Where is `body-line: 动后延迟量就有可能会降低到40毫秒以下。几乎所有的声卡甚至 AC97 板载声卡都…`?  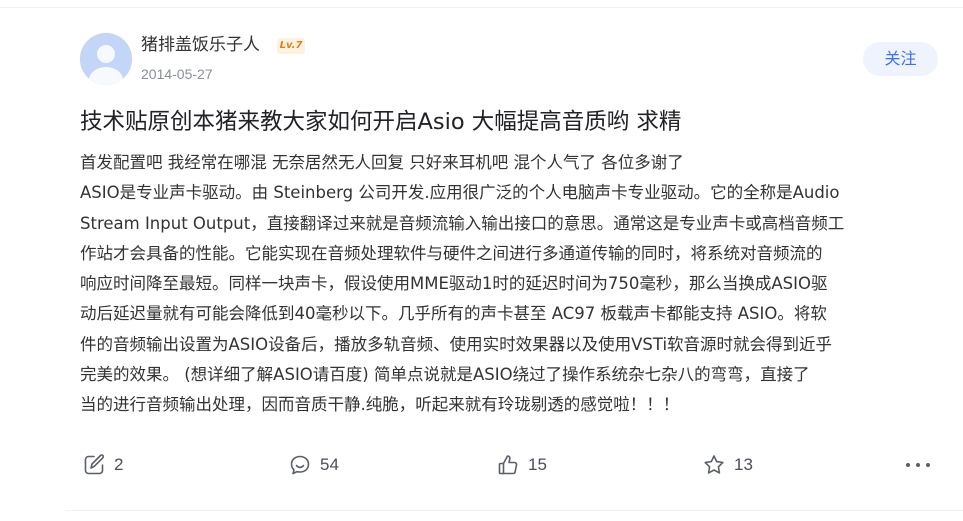
body-line: 动后延迟量就有可能会降低到40毫秒以下。几乎所有的声卡甚至 AC97 板载声卡都… is located at coordinates (453, 314).